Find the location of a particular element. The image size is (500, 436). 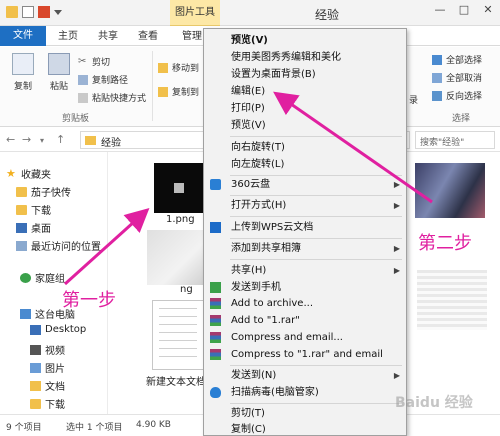

blurred-thumbnail is located at coordinates (177, 257).